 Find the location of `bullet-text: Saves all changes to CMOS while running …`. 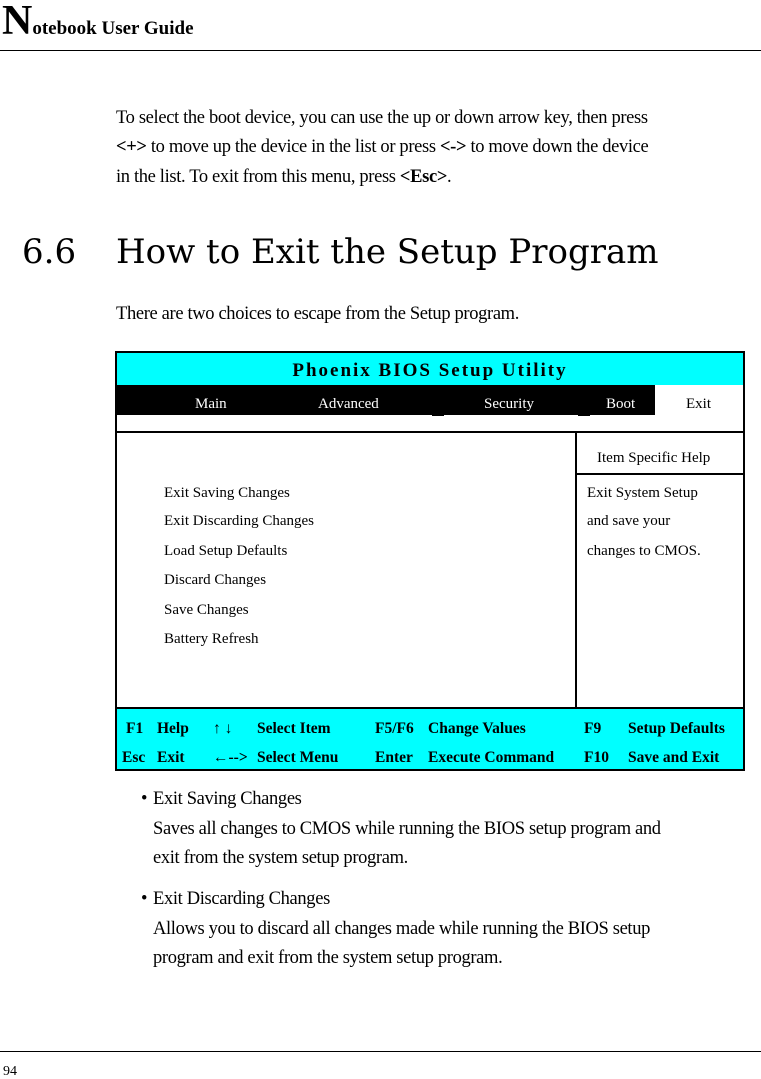

bullet-text: Saves all changes to CMOS while running … is located at coordinates (407, 829).